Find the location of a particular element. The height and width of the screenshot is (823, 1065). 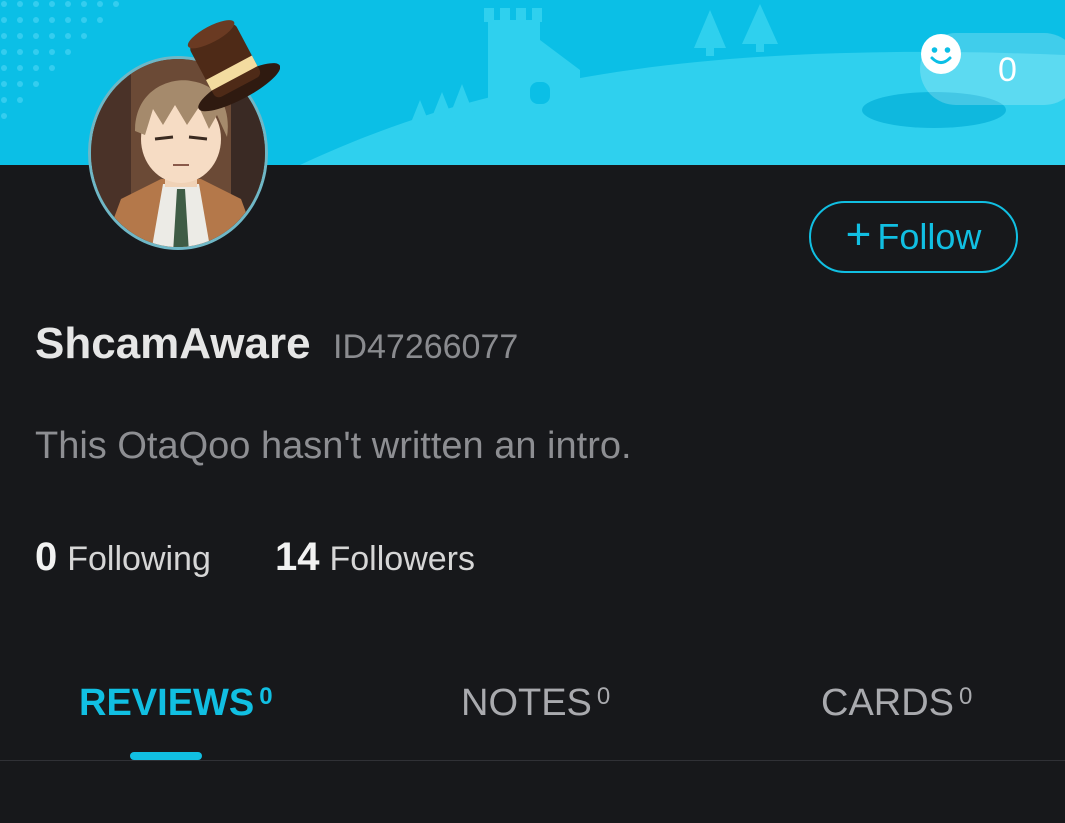

tab-cards: CARDS 0 is located at coordinates (896, 703).